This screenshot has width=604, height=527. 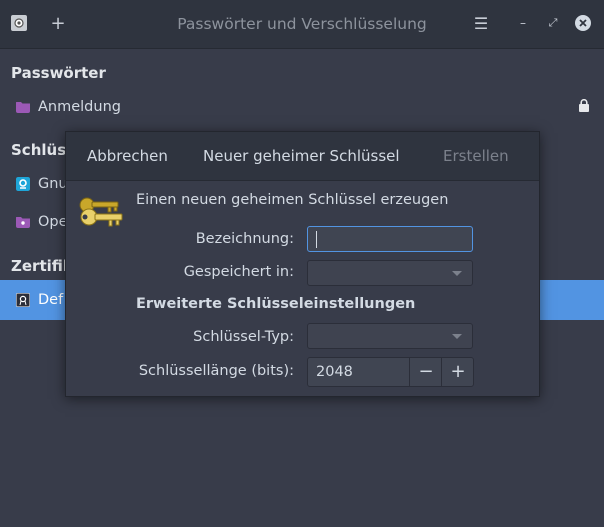 What do you see at coordinates (302, 107) in the screenshot?
I see `list-item-login: Anmeldung` at bounding box center [302, 107].